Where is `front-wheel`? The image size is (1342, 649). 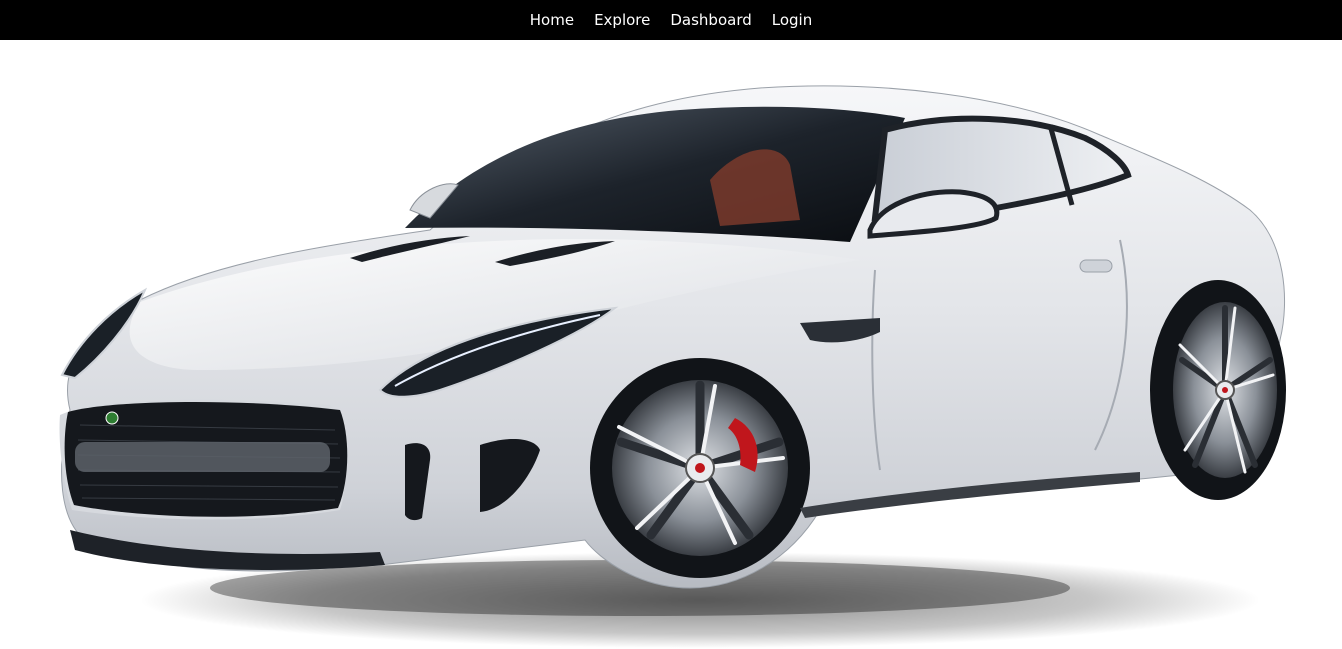
front-wheel is located at coordinates (700, 468).